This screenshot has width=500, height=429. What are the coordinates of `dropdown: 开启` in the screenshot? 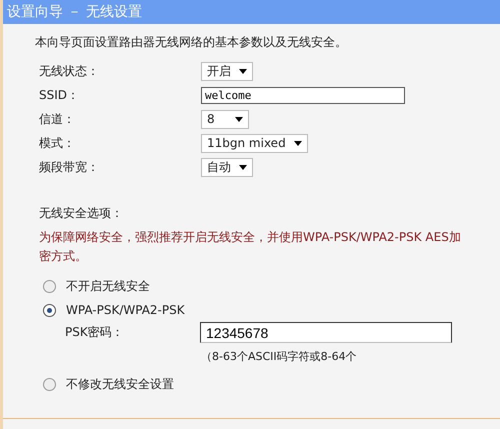 It's located at (227, 71).